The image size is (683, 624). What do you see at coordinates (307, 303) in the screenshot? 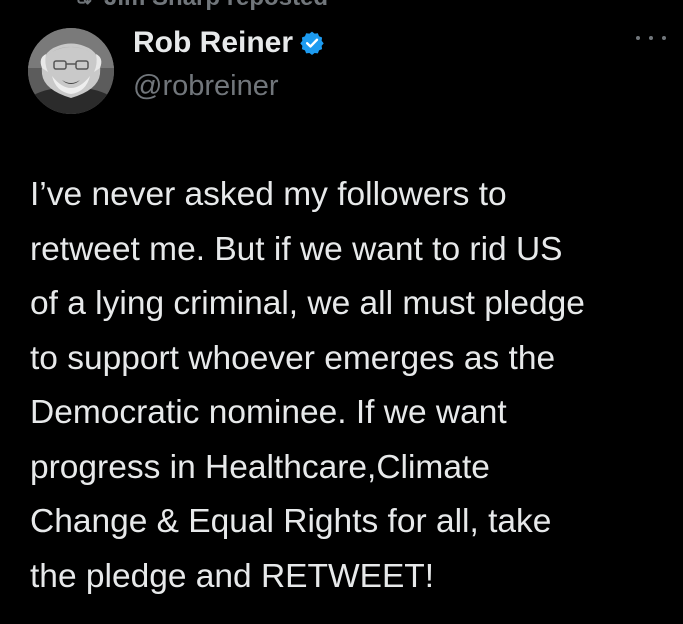
I see `tweet-text-line: of a lying criminal, we all must pledge` at bounding box center [307, 303].